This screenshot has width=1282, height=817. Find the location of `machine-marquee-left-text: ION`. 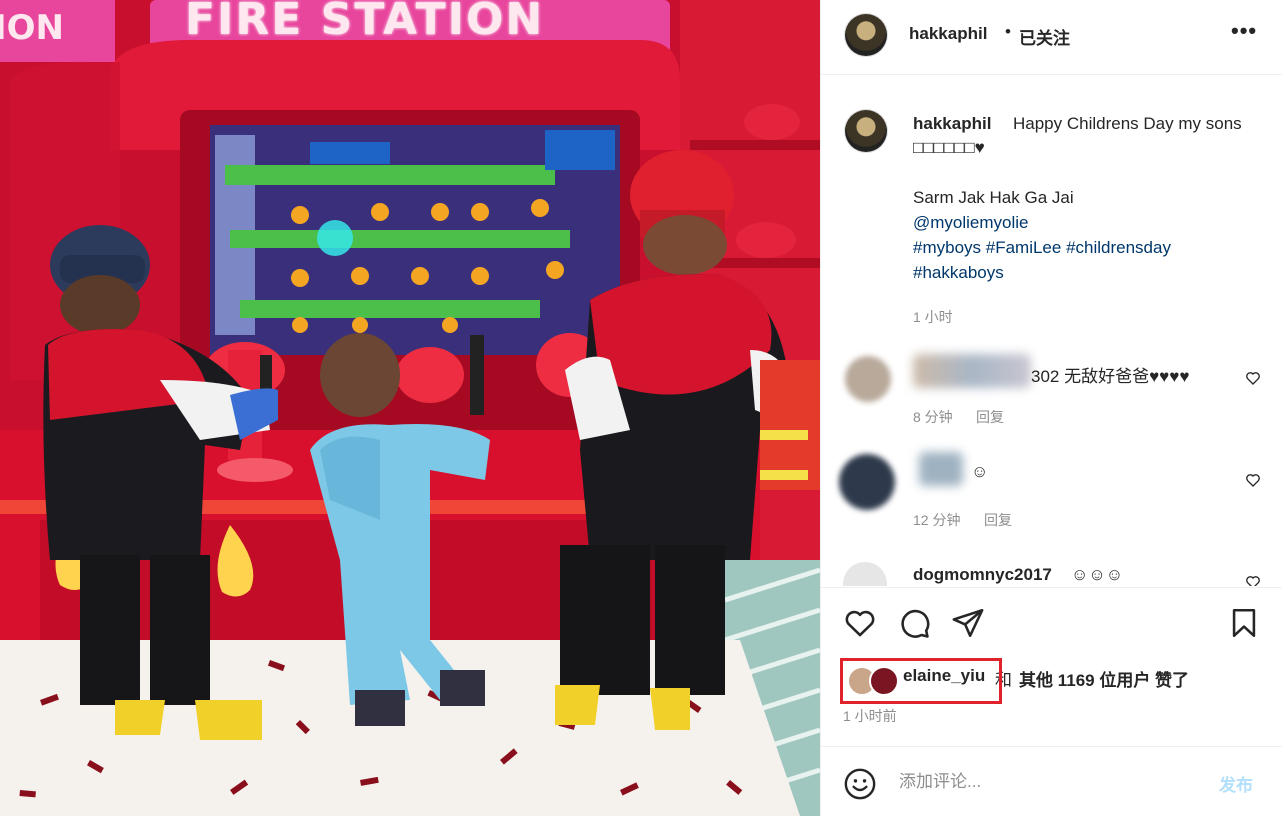

machine-marquee-left-text: ION is located at coordinates (32, 28).